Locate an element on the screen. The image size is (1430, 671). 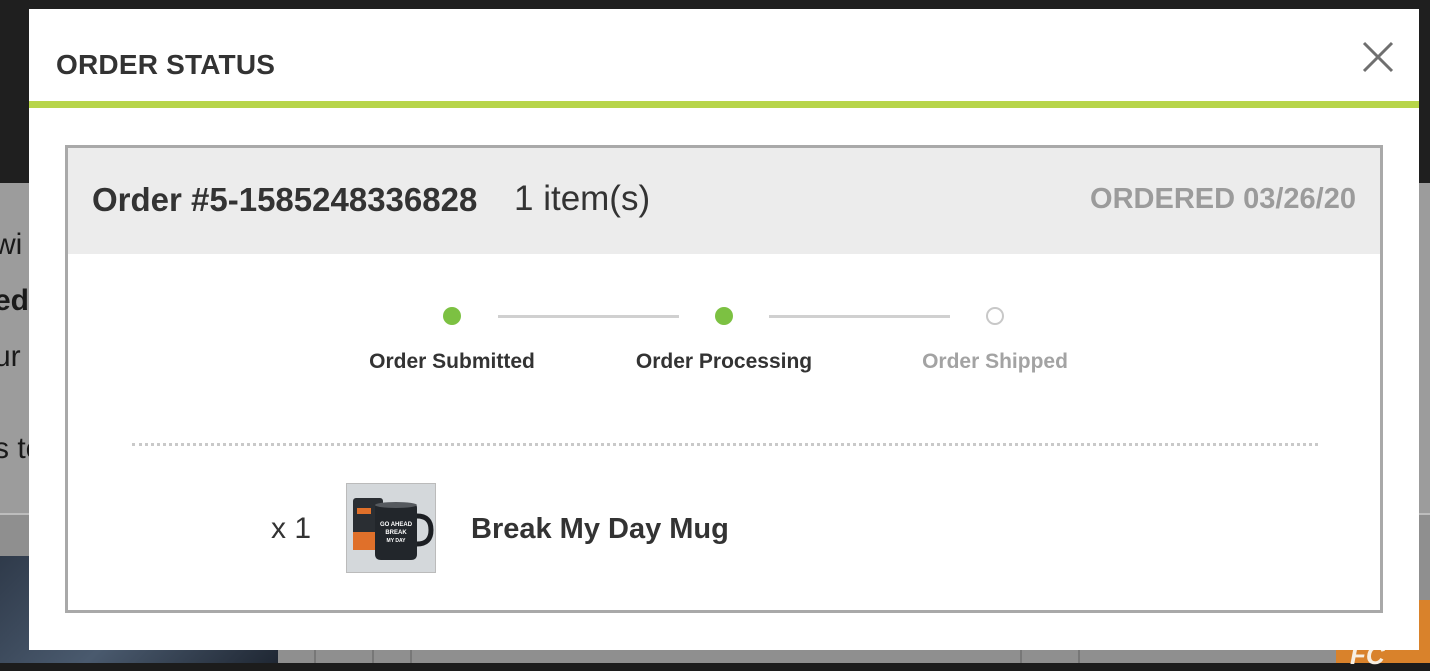
section-divider is located at coordinates (725, 444).